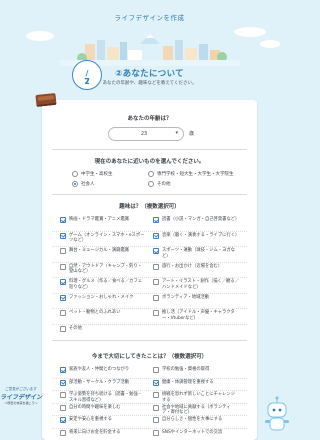 The image size is (320, 440). I want to click on section-subtitle: あなたの年齢や、趣味などを教えてください。, so click(149, 83).